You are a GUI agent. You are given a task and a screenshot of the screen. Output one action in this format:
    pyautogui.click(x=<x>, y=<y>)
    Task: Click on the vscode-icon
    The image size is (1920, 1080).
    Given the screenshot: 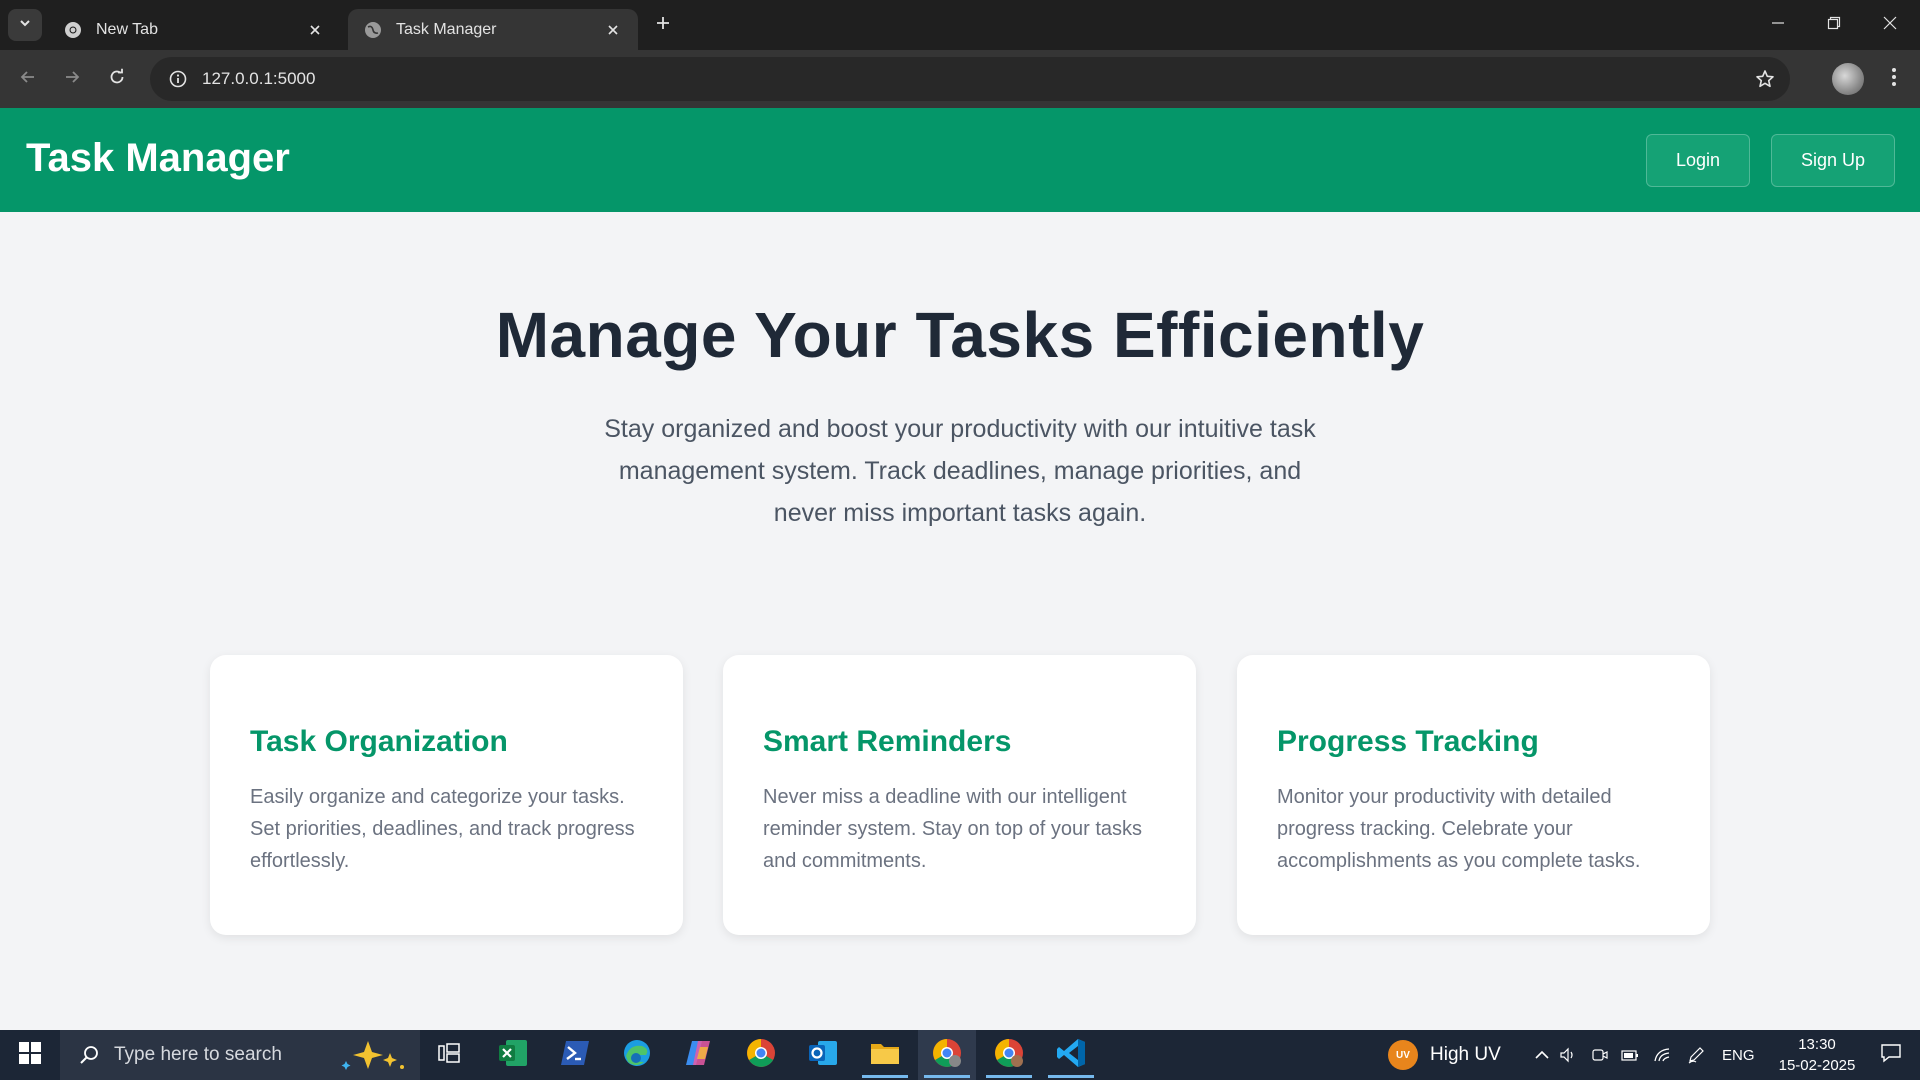 What is the action you would take?
    pyautogui.click(x=1071, y=1055)
    